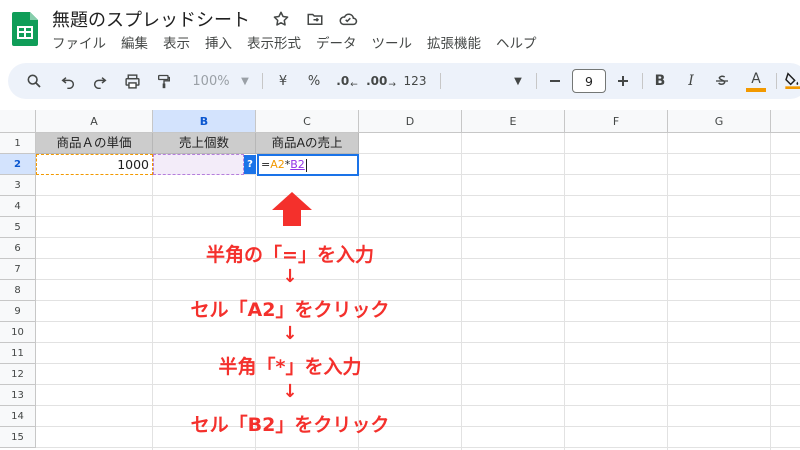 The width and height of the screenshot is (800, 450). I want to click on column-header-g: G, so click(719, 121).